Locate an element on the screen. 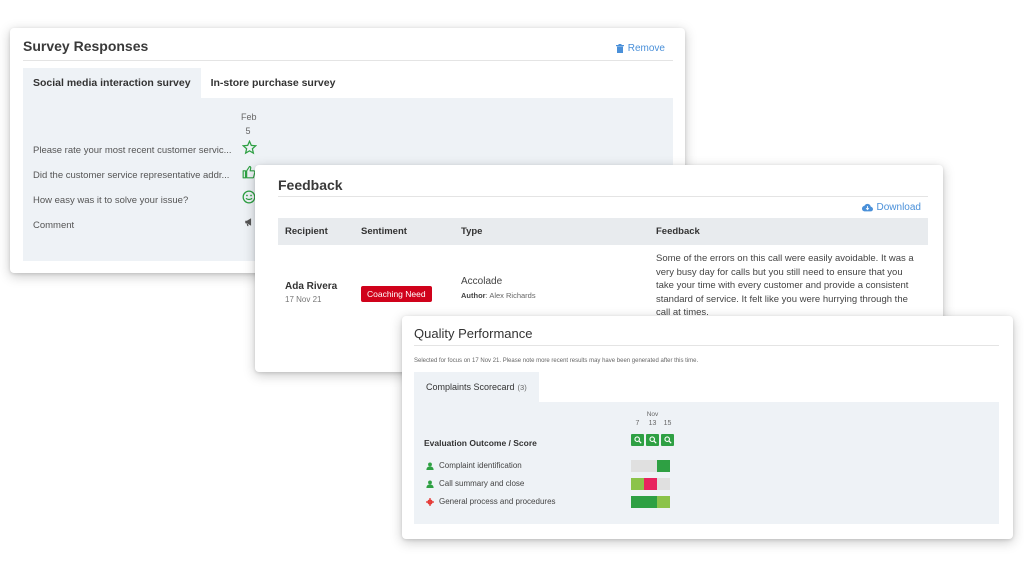 This screenshot has width=1024, height=576. tab-complaints-scorecard: Complaints Scorecard (3) is located at coordinates (476, 387).